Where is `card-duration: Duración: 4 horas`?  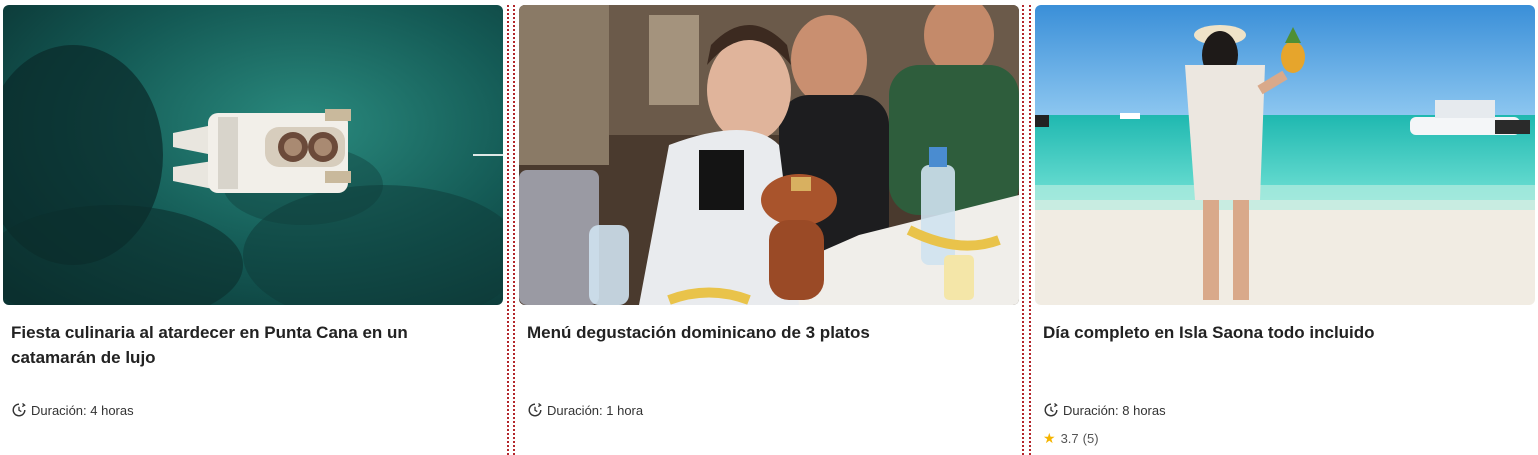 card-duration: Duración: 4 horas is located at coordinates (72, 410).